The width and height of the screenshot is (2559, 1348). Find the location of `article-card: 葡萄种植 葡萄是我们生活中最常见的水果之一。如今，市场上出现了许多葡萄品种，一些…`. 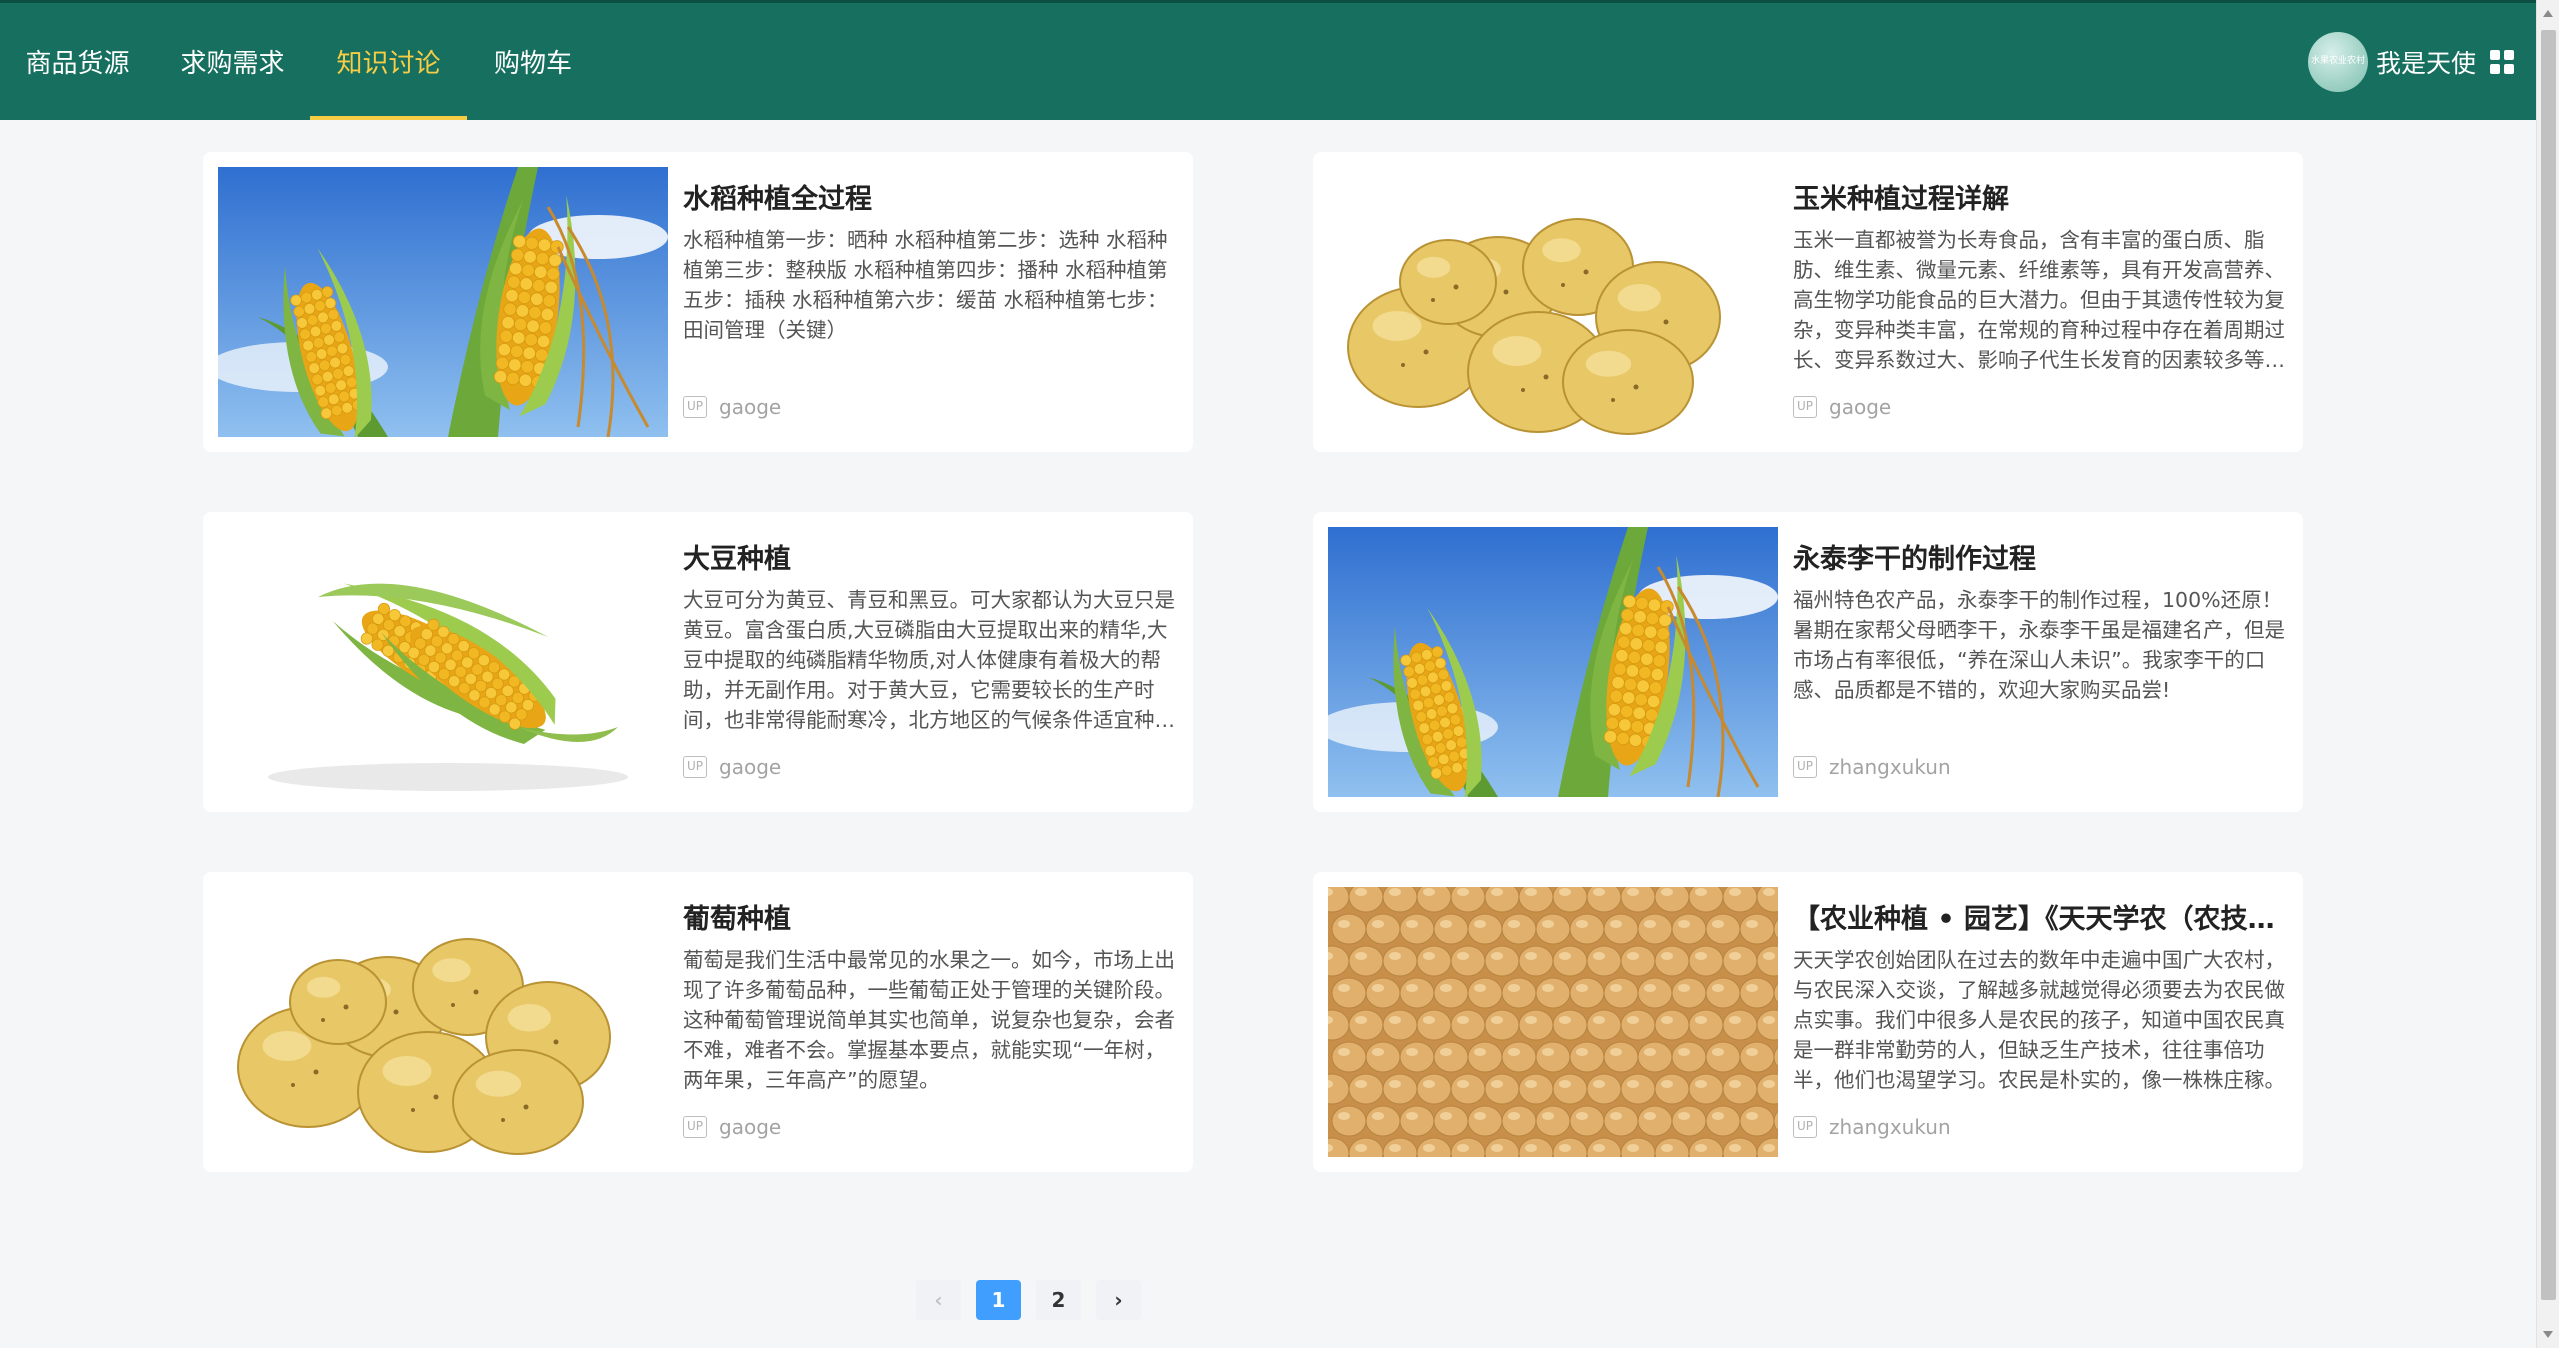

article-card: 葡萄种植 葡萄是我们生活中最常见的水果之一。如今，市场上出现了许多葡萄品种，一些… is located at coordinates (698, 1022).